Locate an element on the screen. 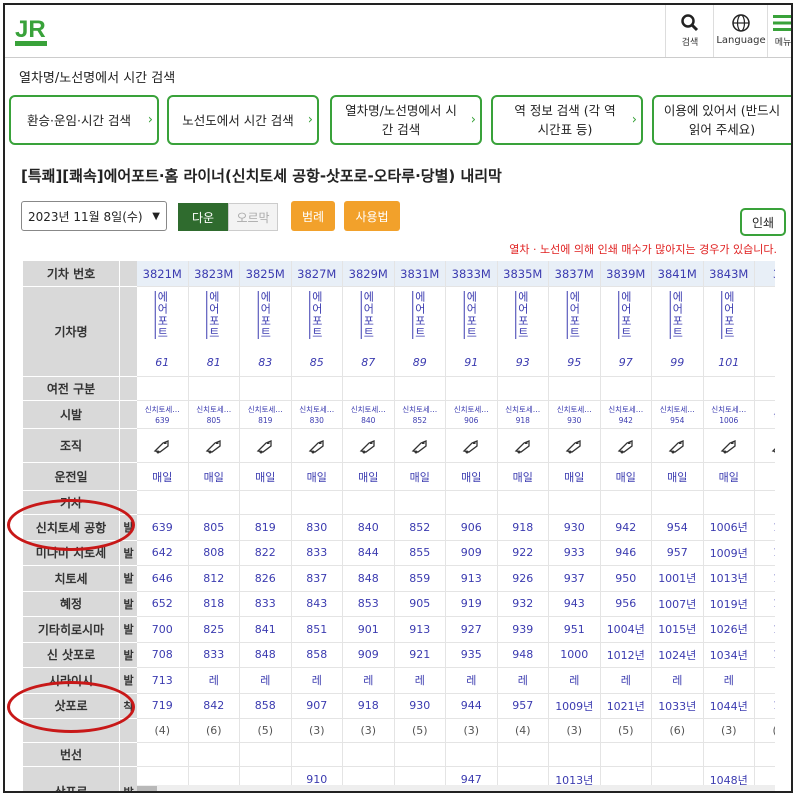 Image resolution: width=800 pixels, height=800 pixels. origin-cell: 신치토세… 942 is located at coordinates (626, 415).